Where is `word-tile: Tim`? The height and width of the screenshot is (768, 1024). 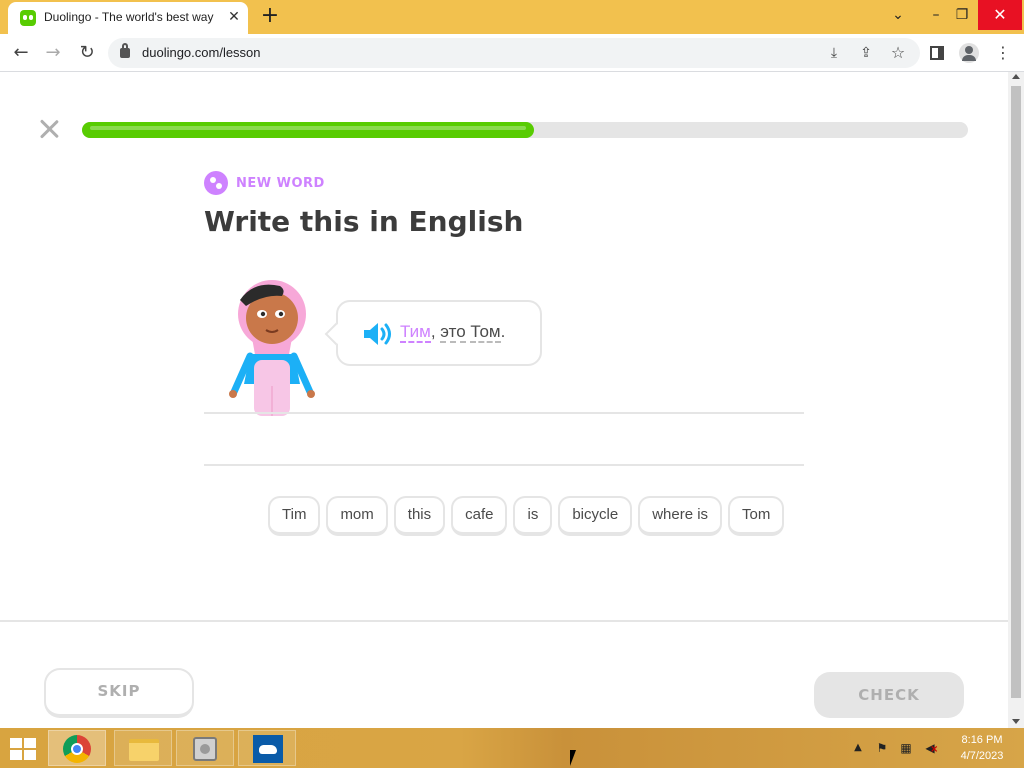 word-tile: Tim is located at coordinates (294, 516).